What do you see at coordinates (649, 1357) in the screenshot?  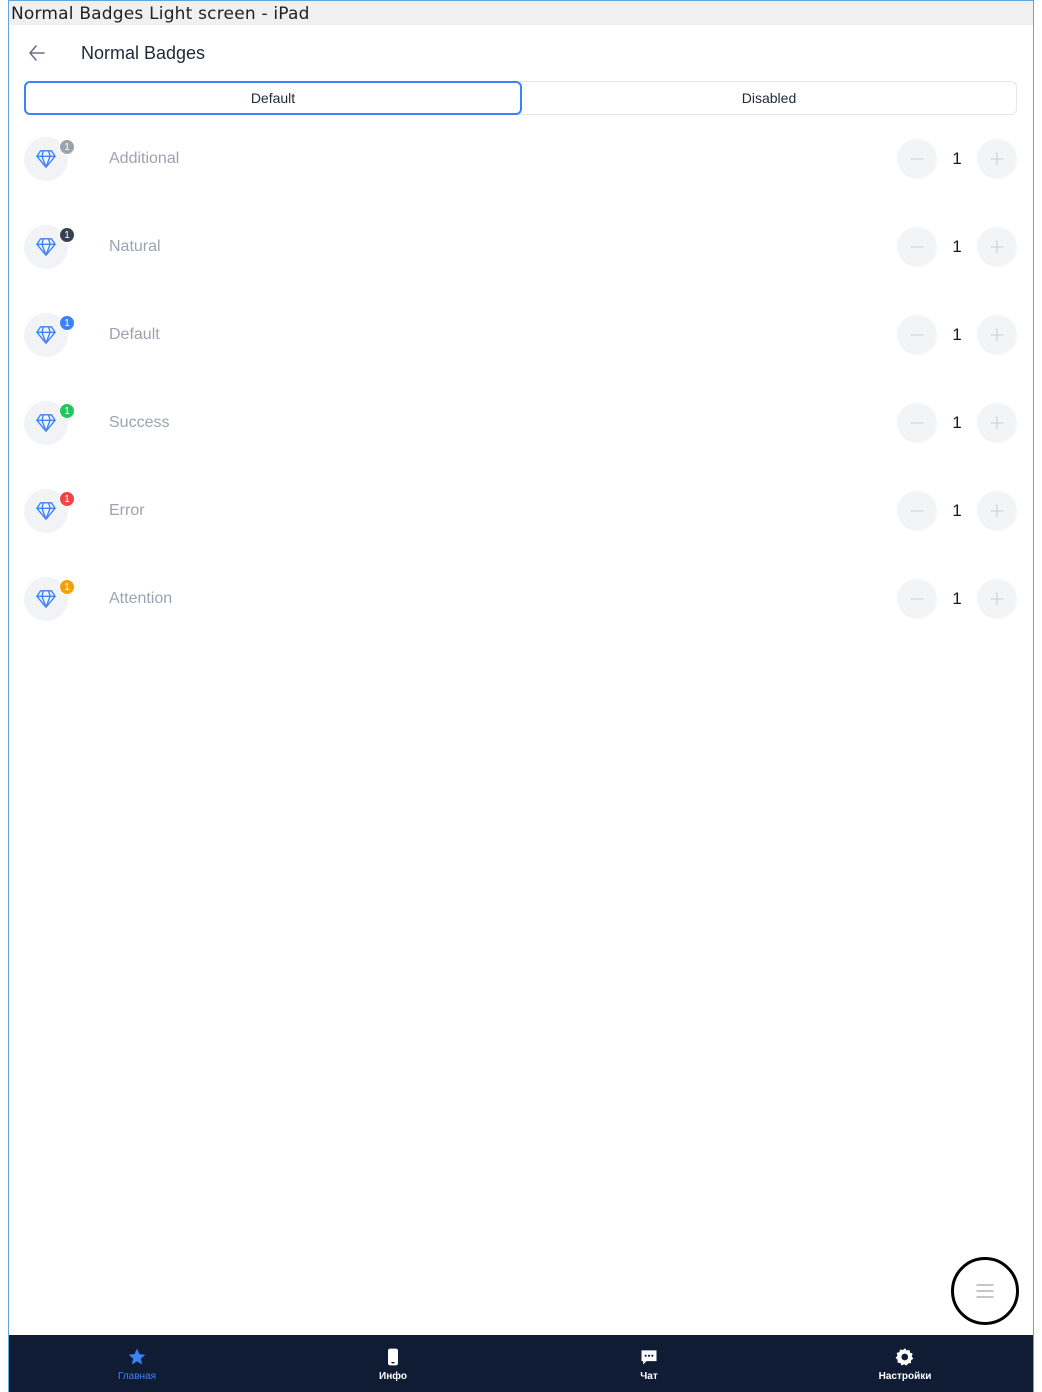 I see `chat-icon` at bounding box center [649, 1357].